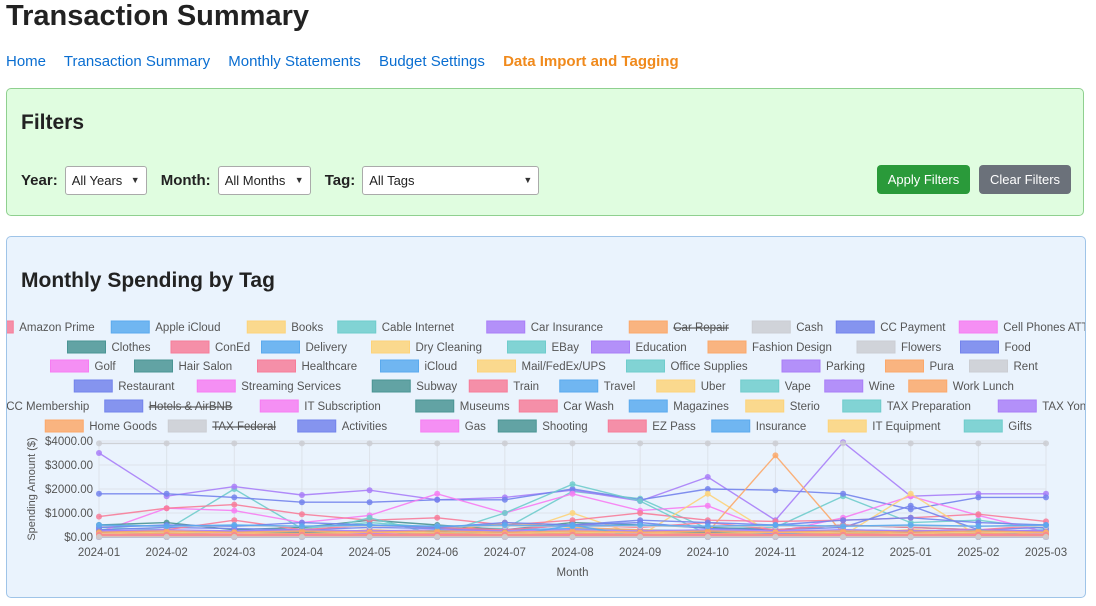 This screenshot has height=606, width=1096. I want to click on nav-budget-settings: Budget Settings, so click(432, 61).